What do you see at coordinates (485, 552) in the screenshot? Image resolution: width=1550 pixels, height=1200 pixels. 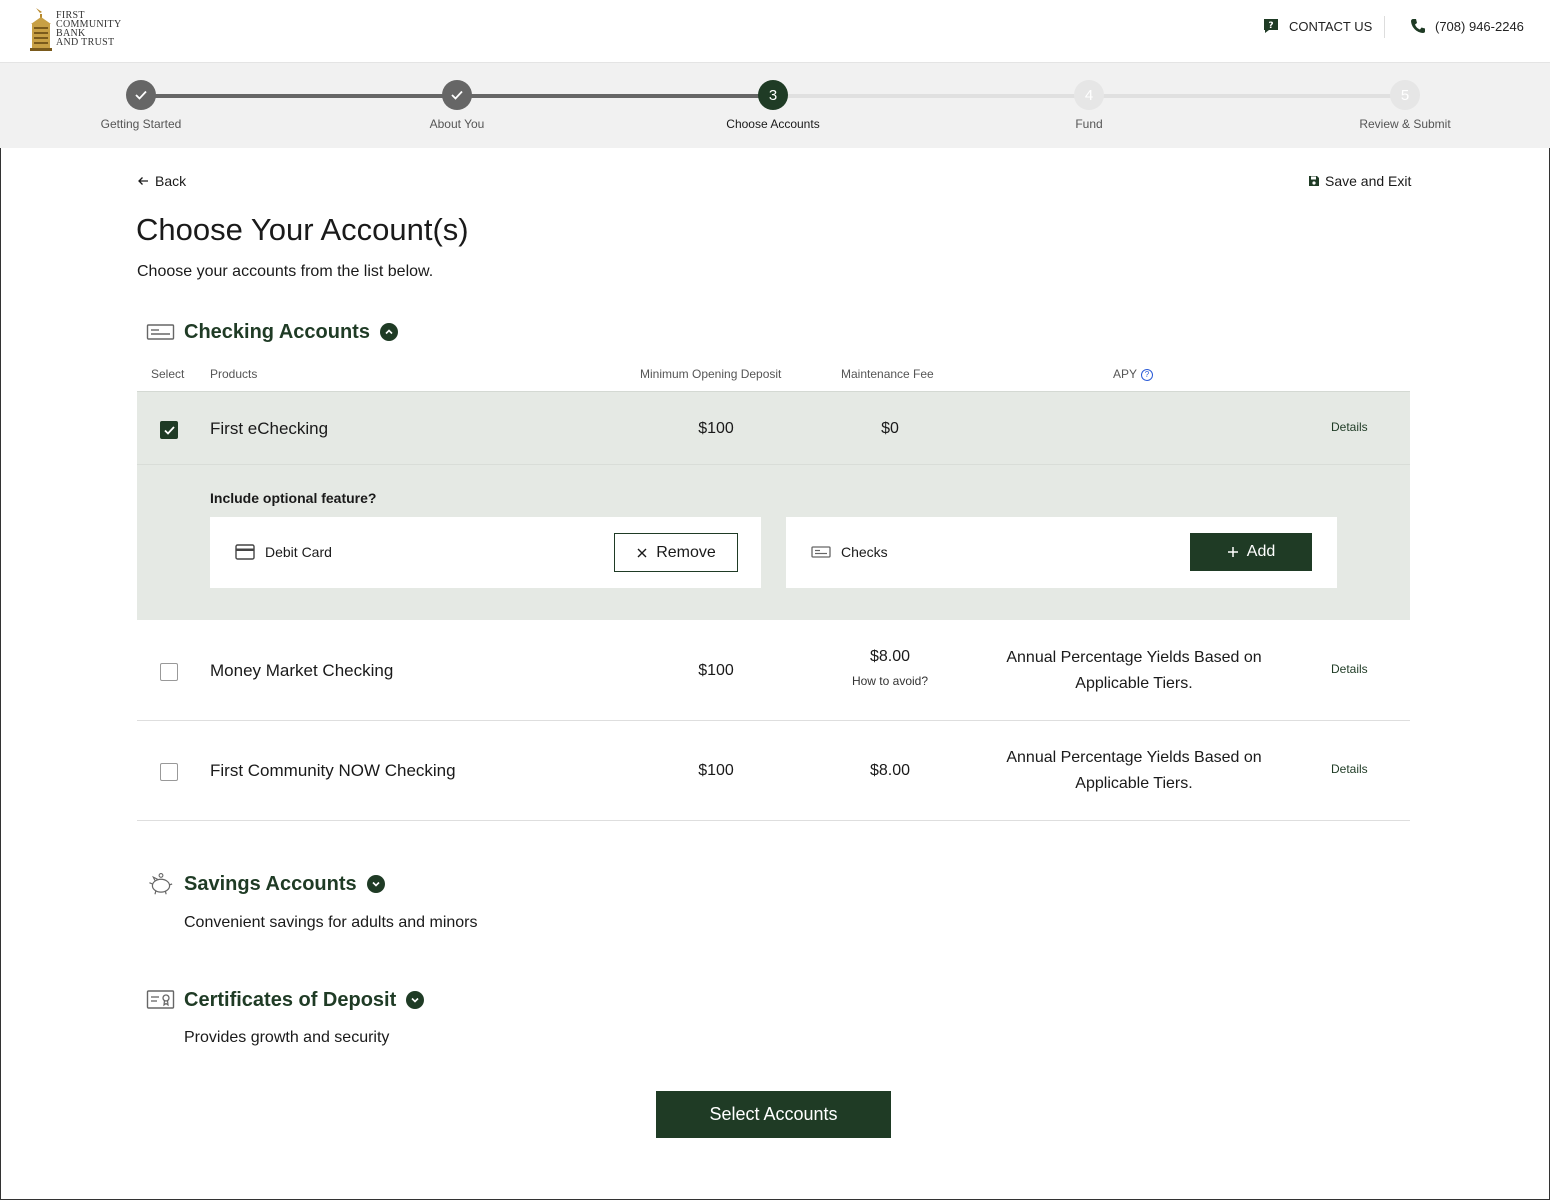 I see `debit-card-option: Debit Card Remove` at bounding box center [485, 552].